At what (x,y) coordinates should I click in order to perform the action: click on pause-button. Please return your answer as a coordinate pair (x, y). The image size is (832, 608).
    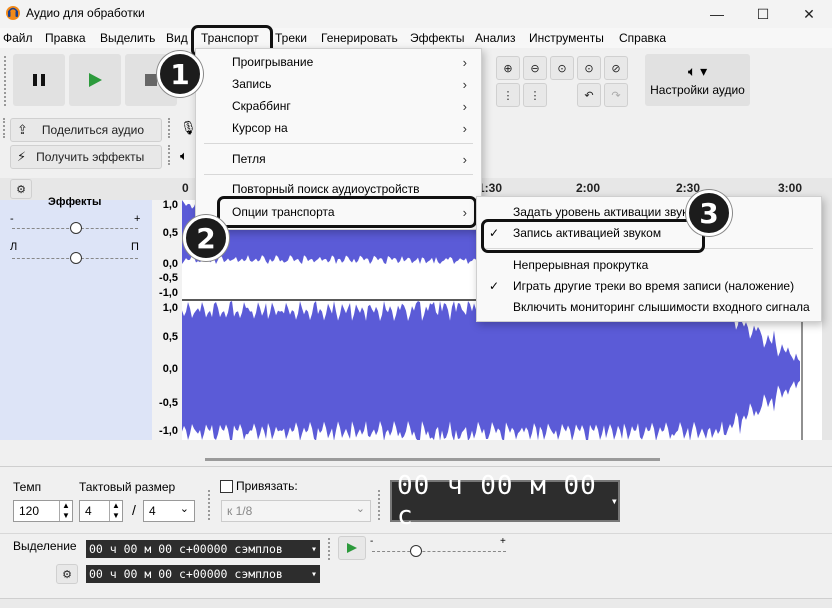
    Looking at the image, I should click on (39, 80).